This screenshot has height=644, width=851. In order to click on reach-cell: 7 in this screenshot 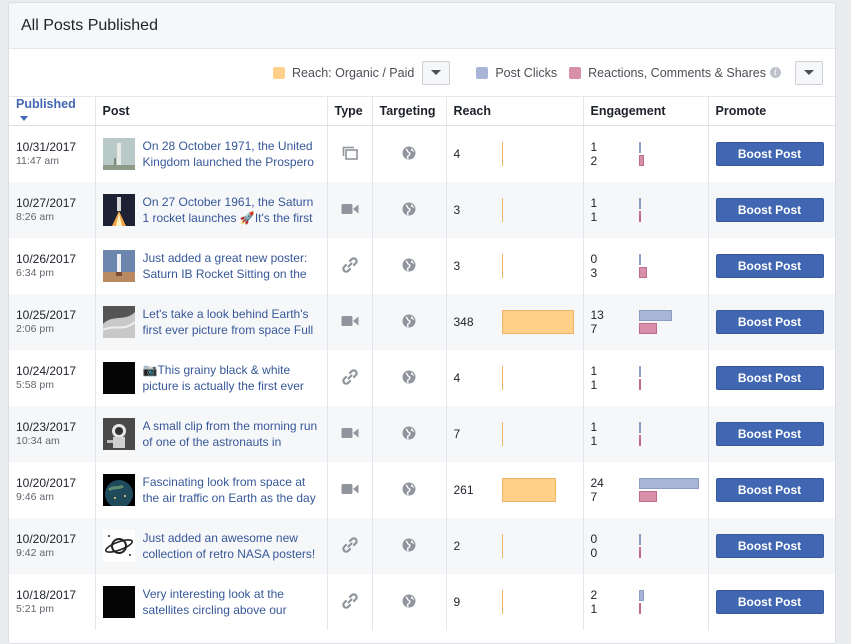, I will do `click(515, 434)`.